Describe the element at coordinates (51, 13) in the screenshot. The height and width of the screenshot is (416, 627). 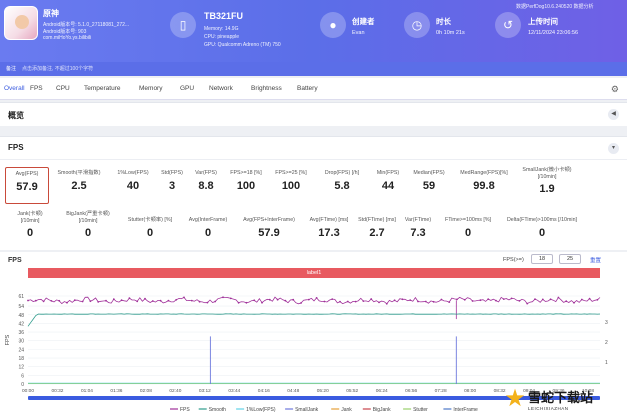
I see `app-name: 原神` at that location.